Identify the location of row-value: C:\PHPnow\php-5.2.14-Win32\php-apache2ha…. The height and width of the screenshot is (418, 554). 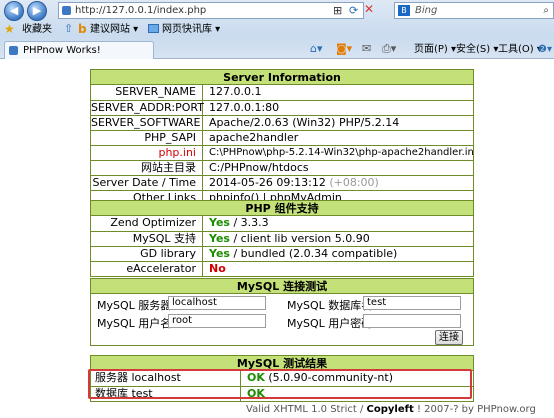
(341, 152).